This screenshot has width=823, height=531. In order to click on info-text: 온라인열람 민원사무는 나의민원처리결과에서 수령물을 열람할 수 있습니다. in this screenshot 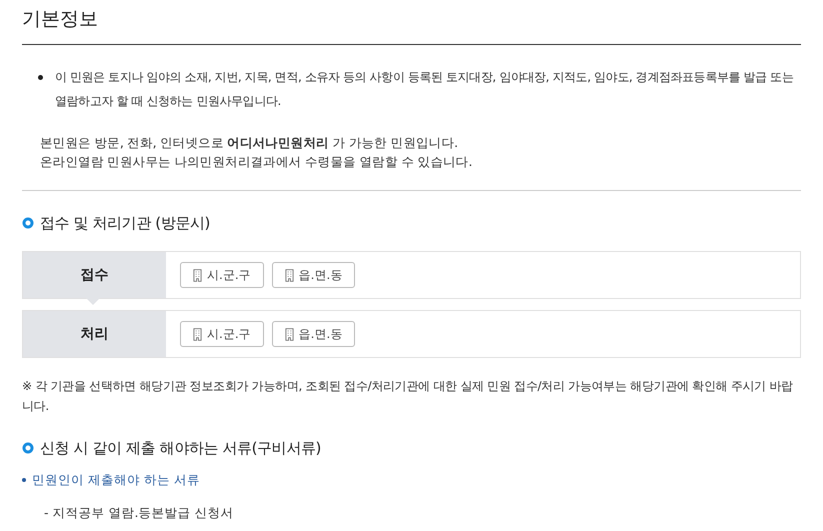, I will do `click(257, 162)`.